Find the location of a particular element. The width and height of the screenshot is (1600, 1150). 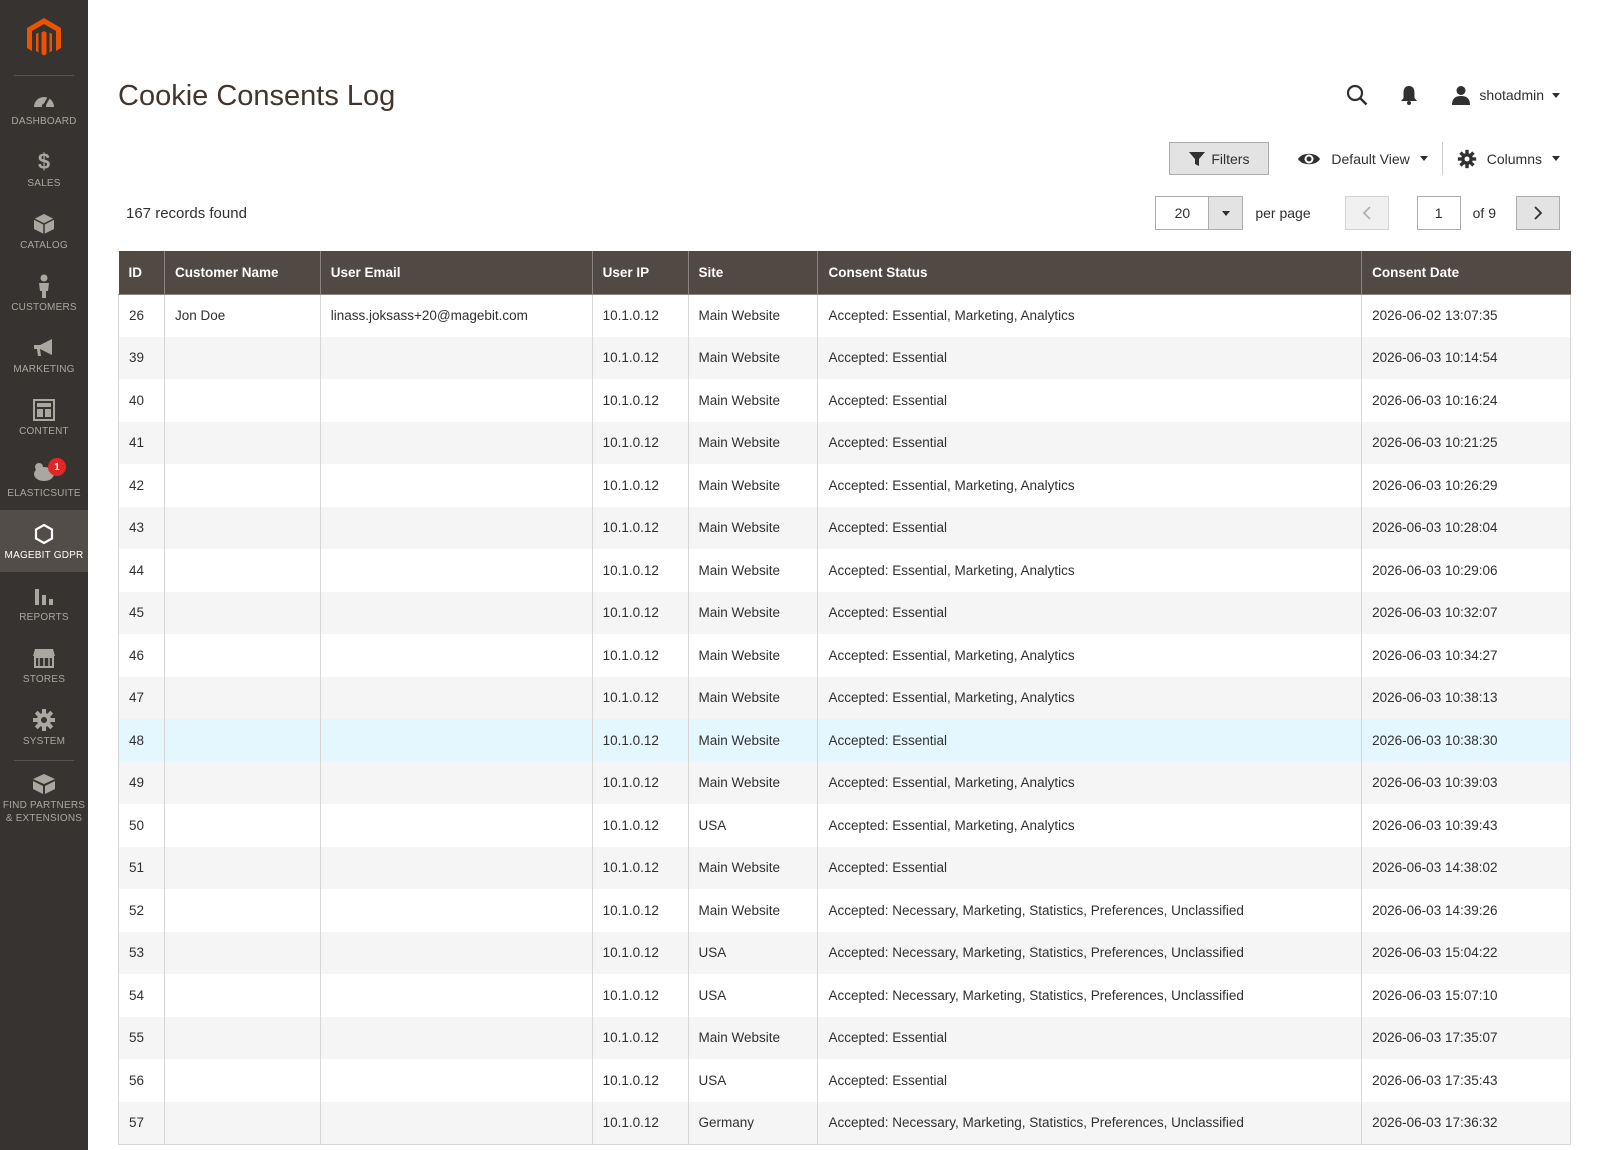

cell-site: USA is located at coordinates (753, 825).